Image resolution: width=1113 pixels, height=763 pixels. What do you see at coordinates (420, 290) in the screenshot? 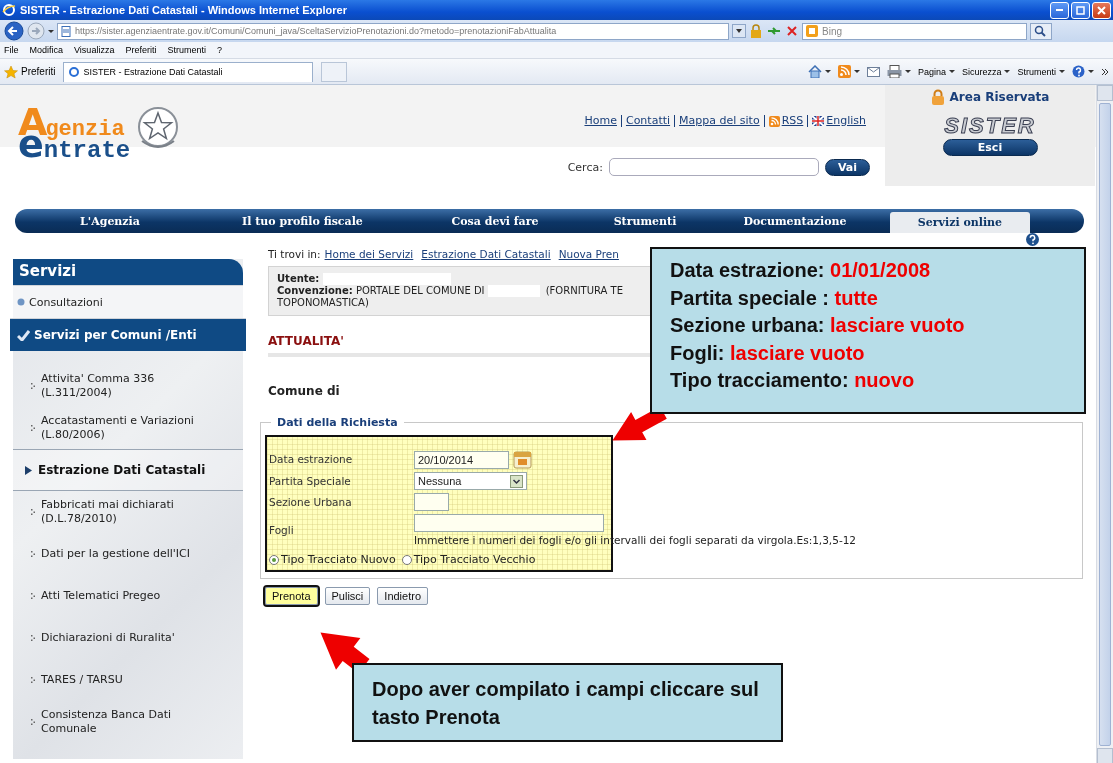
I see `agreement-text: PORTALE DEL COMUNE DI` at bounding box center [420, 290].